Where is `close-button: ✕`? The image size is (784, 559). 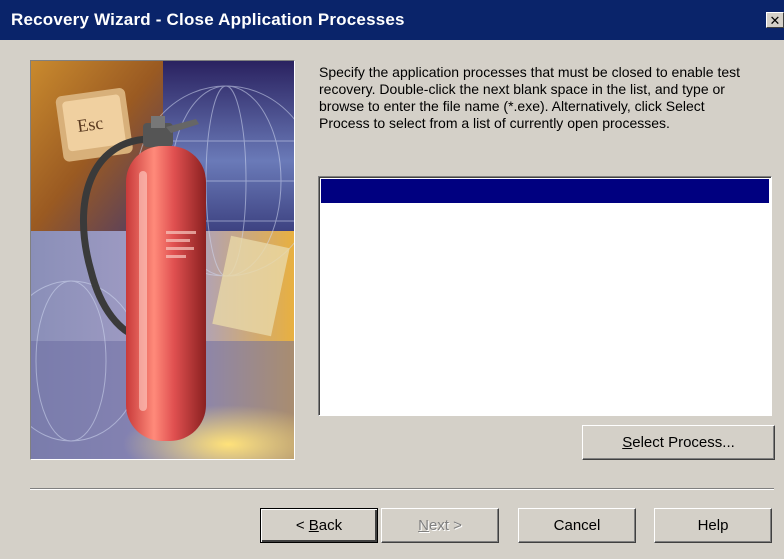
close-button: ✕ is located at coordinates (775, 20).